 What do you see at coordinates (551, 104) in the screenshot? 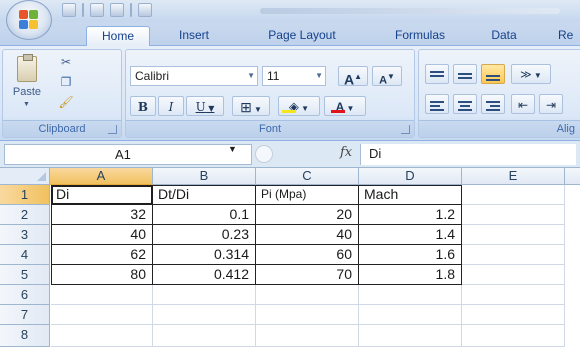
I see `increase-indent-button: ⇥` at bounding box center [551, 104].